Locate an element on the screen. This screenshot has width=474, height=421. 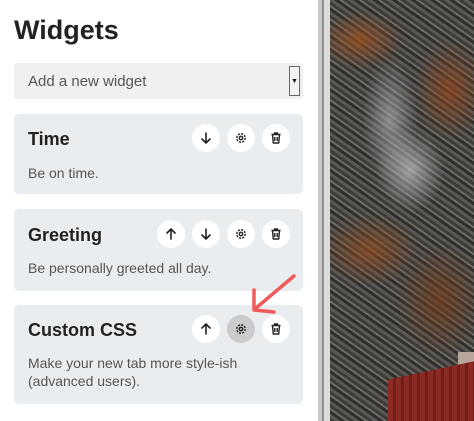
annotation-arrow-icon is located at coordinates (274, 294).